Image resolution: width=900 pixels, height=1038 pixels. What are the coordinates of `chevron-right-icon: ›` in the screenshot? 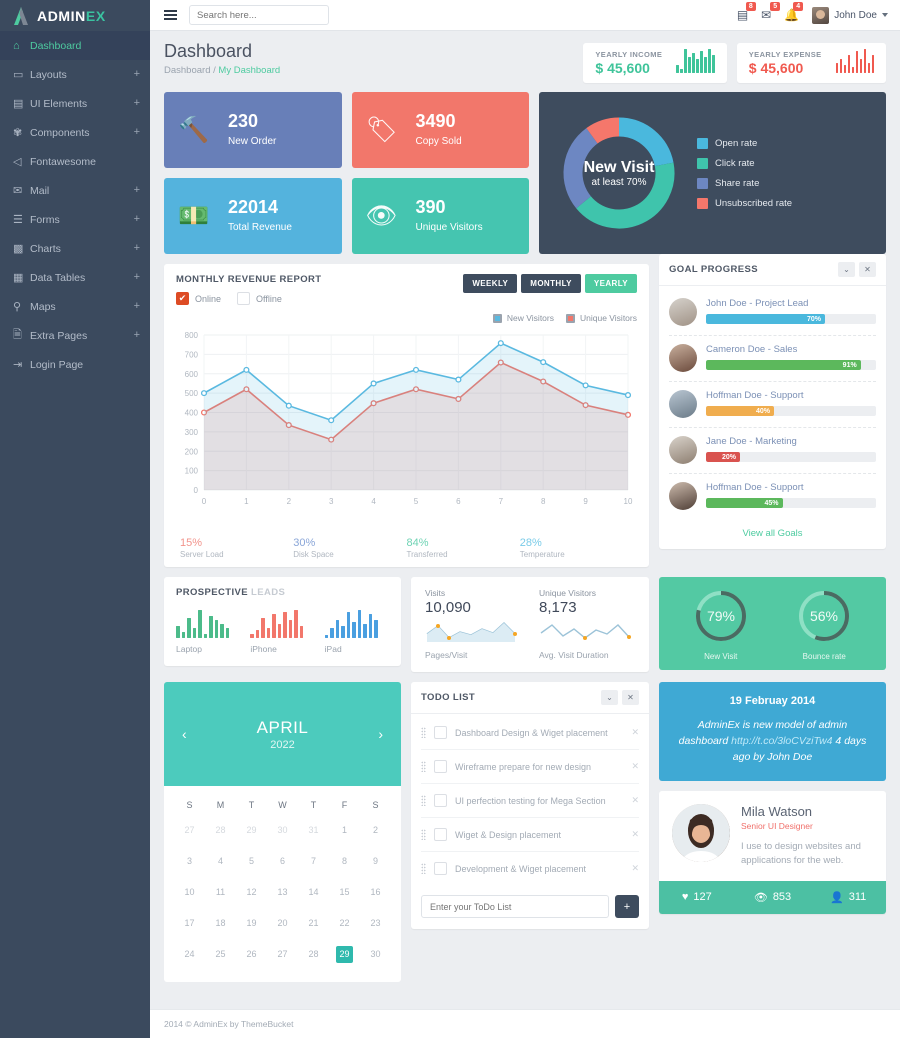 It's located at (380, 734).